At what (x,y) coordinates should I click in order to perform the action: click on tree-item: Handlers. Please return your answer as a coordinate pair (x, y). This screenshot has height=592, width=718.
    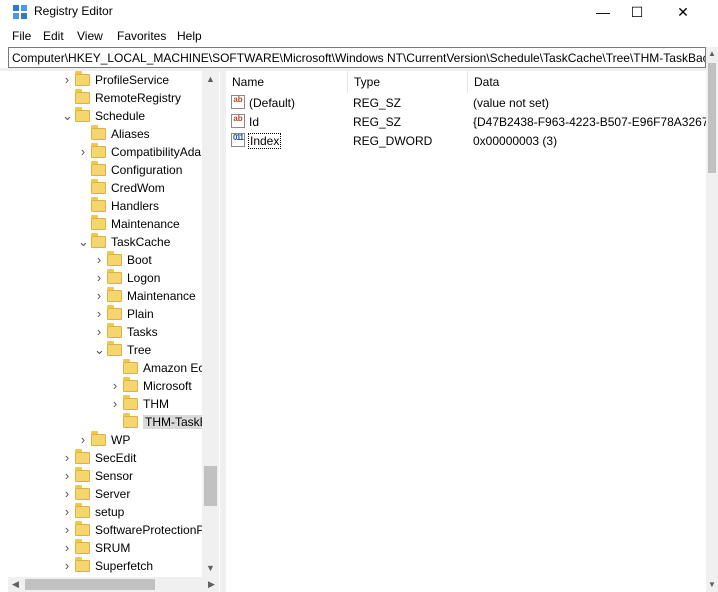
    Looking at the image, I should click on (106, 206).